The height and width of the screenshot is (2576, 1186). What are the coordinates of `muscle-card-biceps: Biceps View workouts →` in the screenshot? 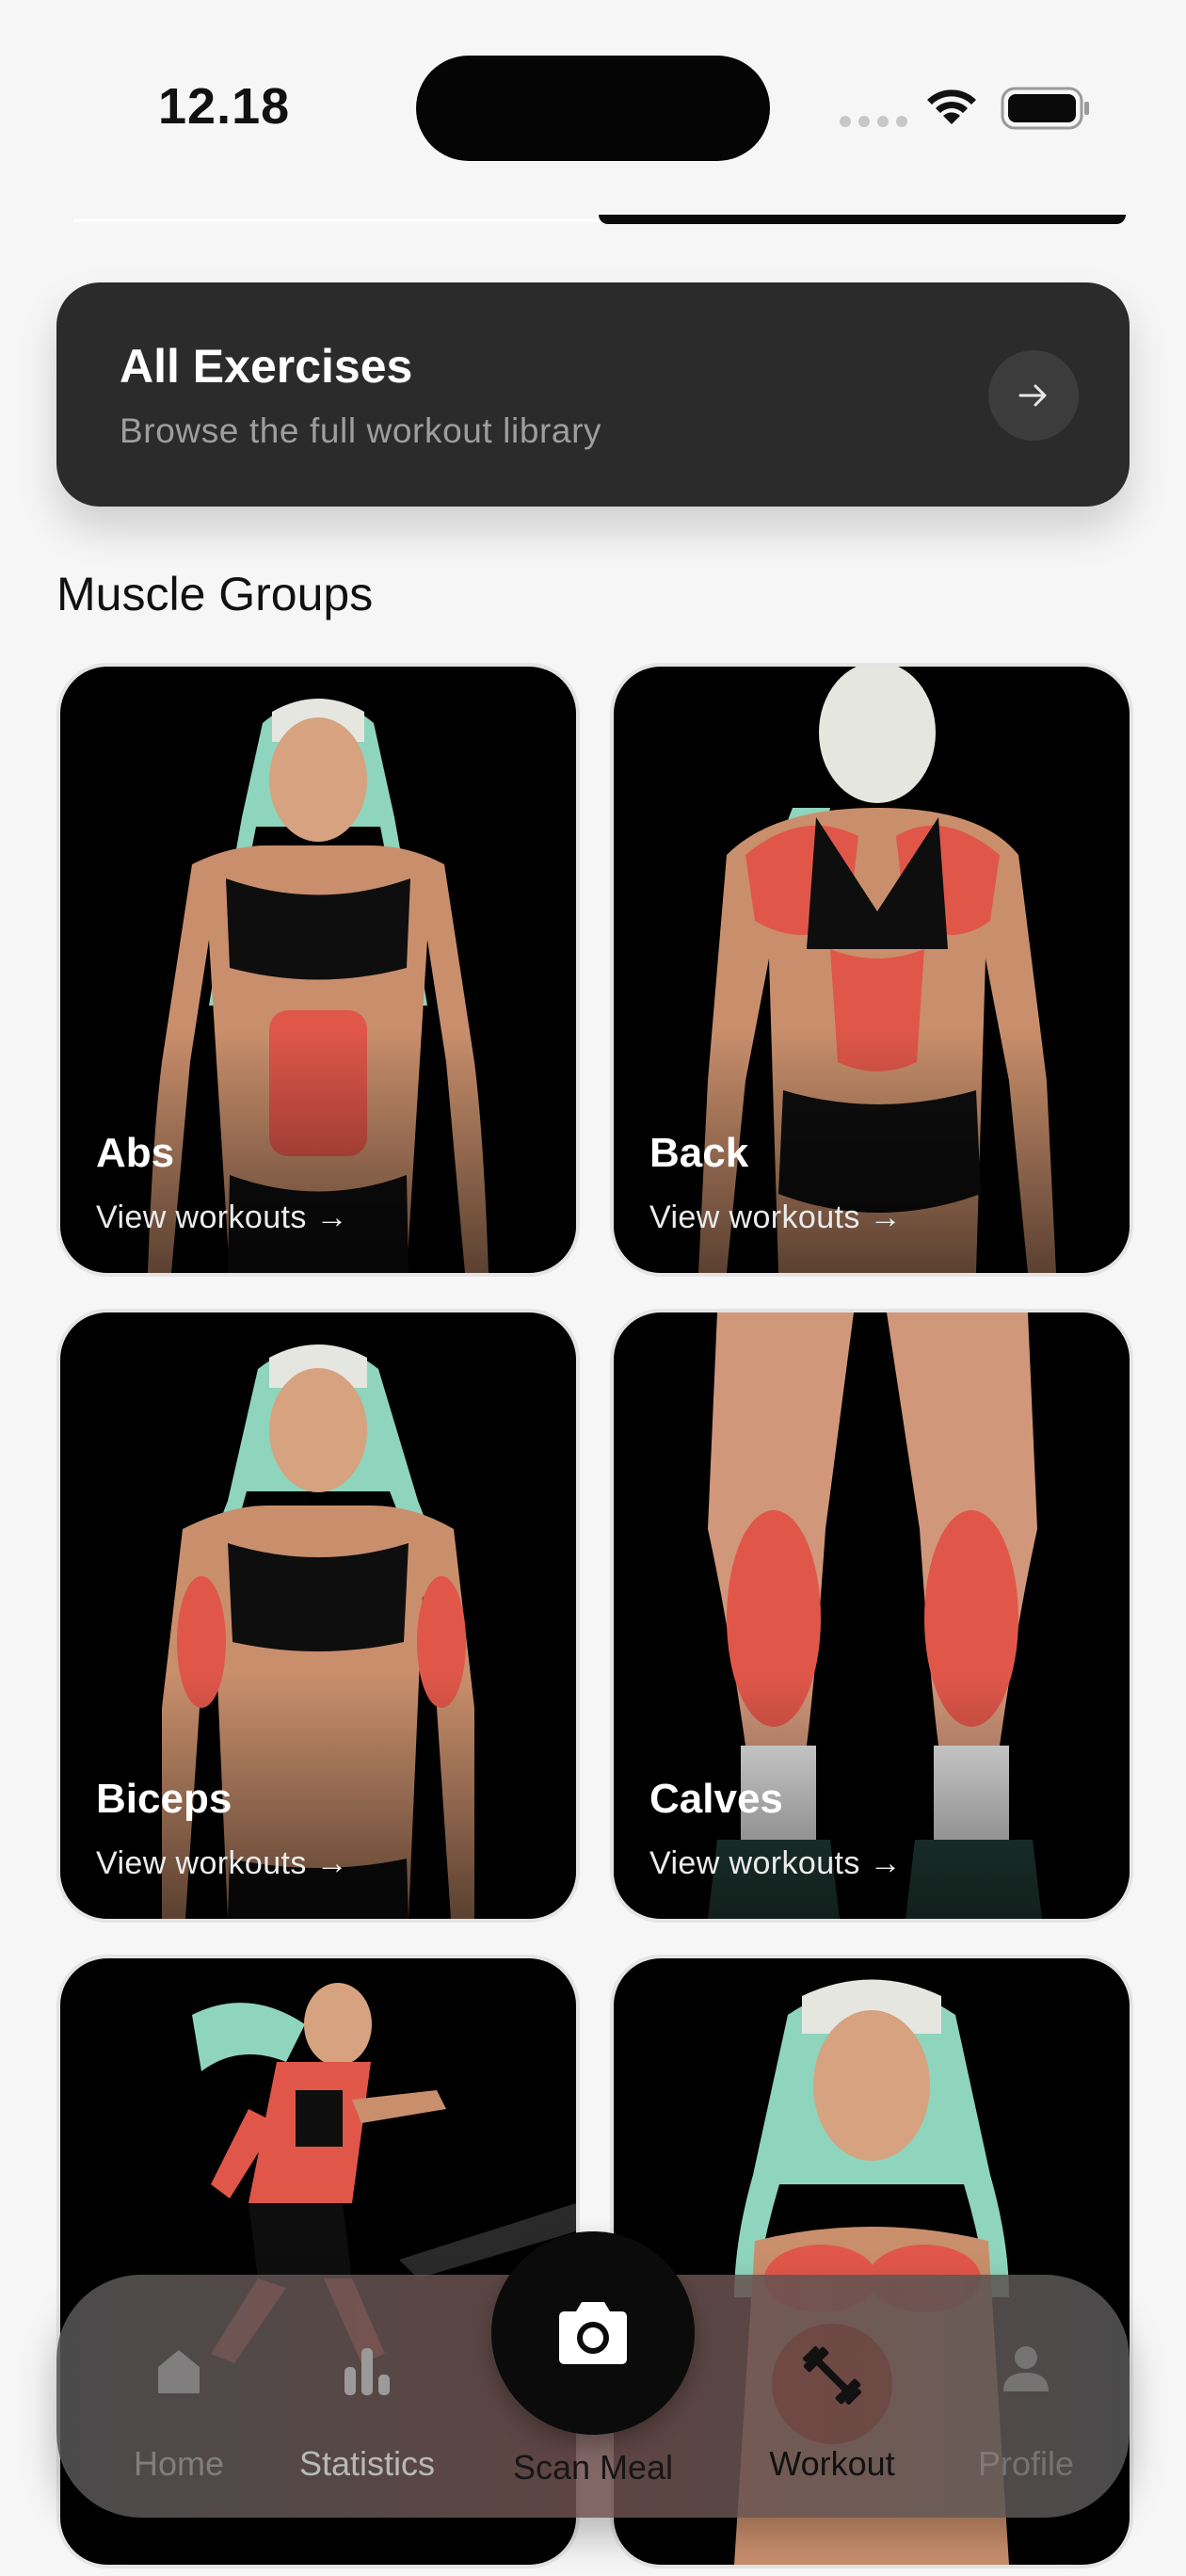 It's located at (318, 1615).